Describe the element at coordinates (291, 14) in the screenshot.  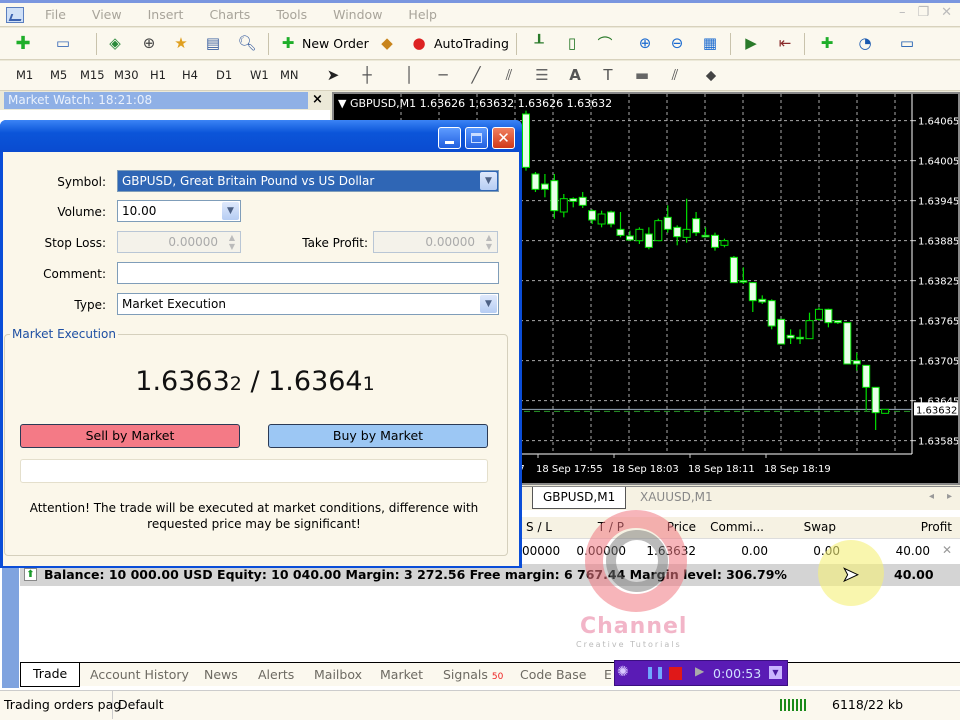
I see `menu-tools: Tools` at that location.